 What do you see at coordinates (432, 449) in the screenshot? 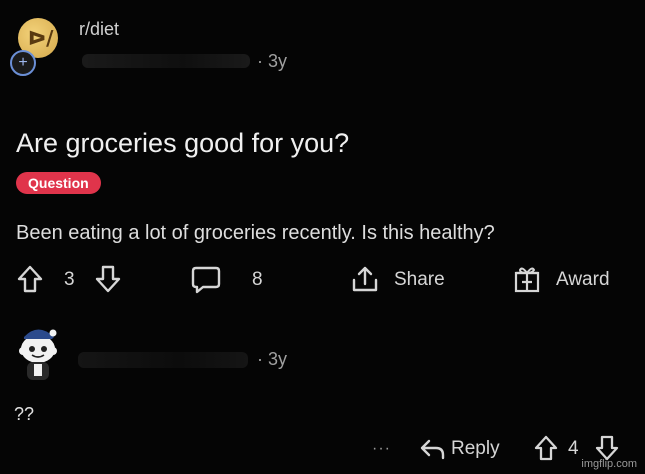
I see `reply-icon` at bounding box center [432, 449].